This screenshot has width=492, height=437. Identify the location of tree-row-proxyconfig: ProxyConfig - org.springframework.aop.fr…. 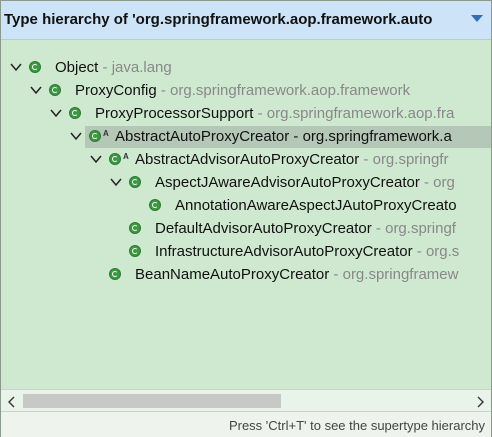
(246, 91).